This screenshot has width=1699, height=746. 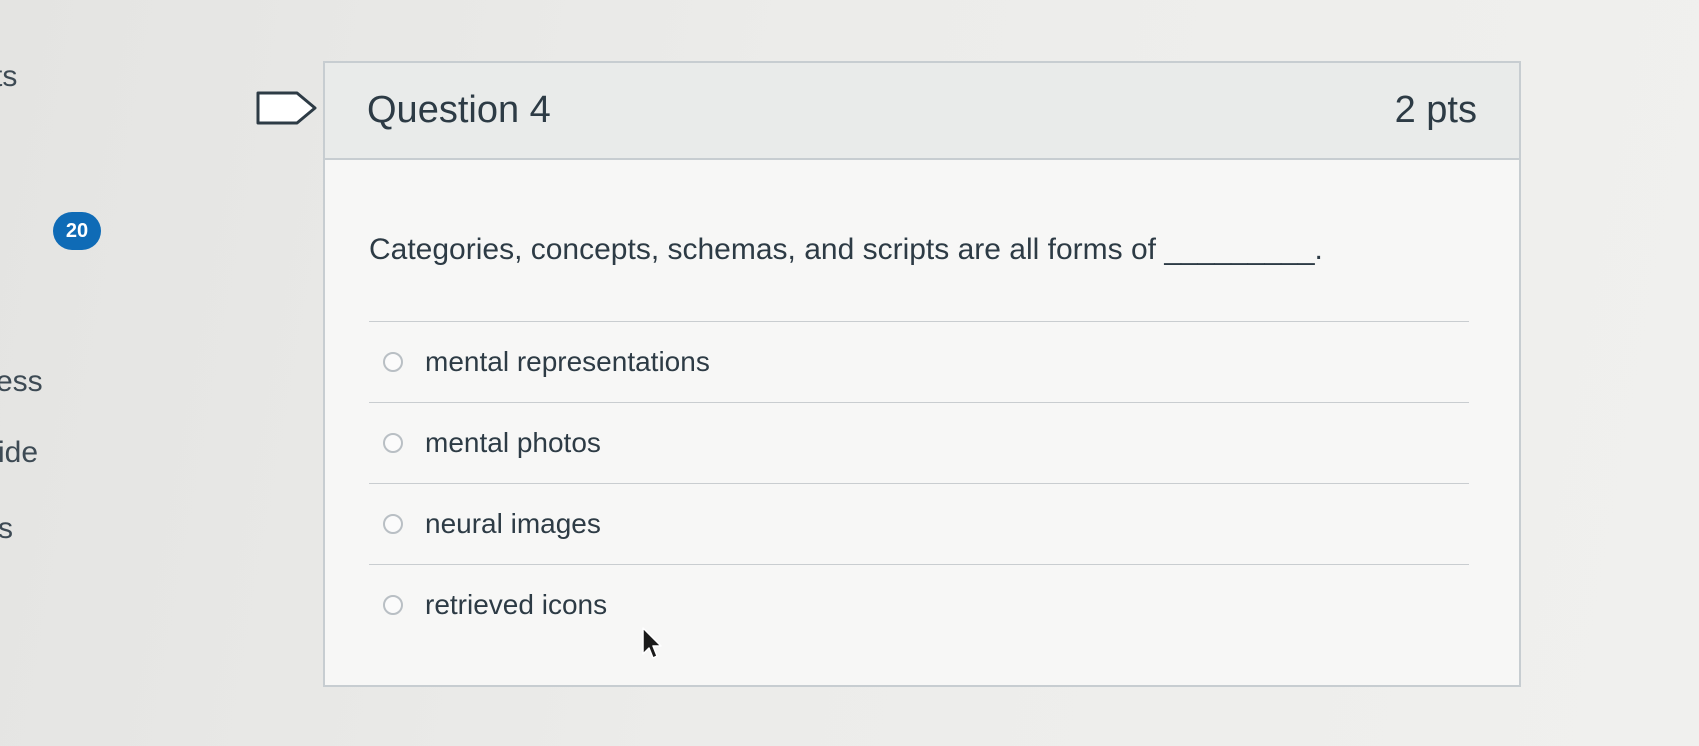 I want to click on answer-label: mental photos, so click(x=513, y=443).